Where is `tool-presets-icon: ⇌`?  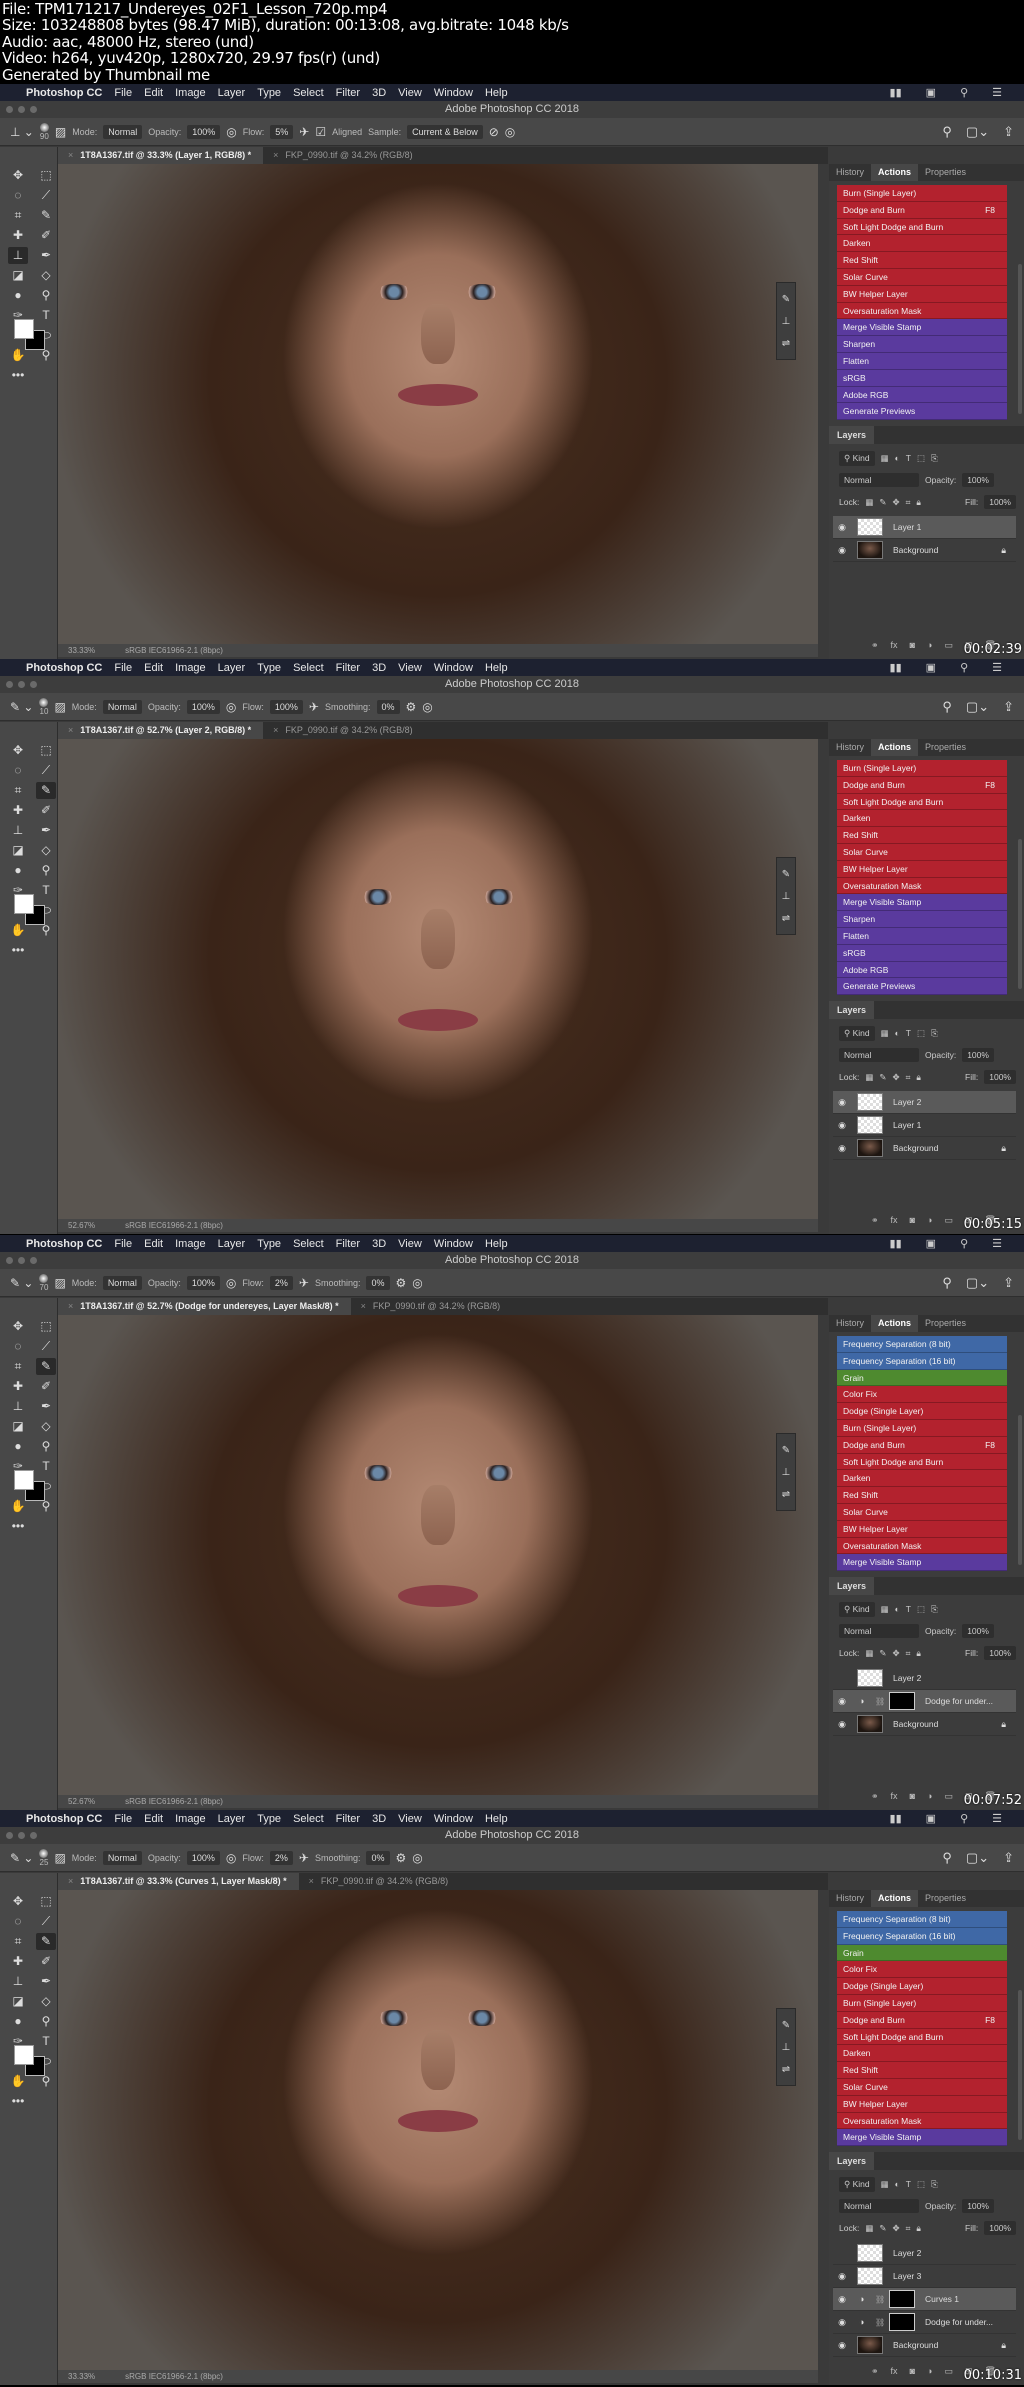 tool-presets-icon: ⇌ is located at coordinates (786, 1495).